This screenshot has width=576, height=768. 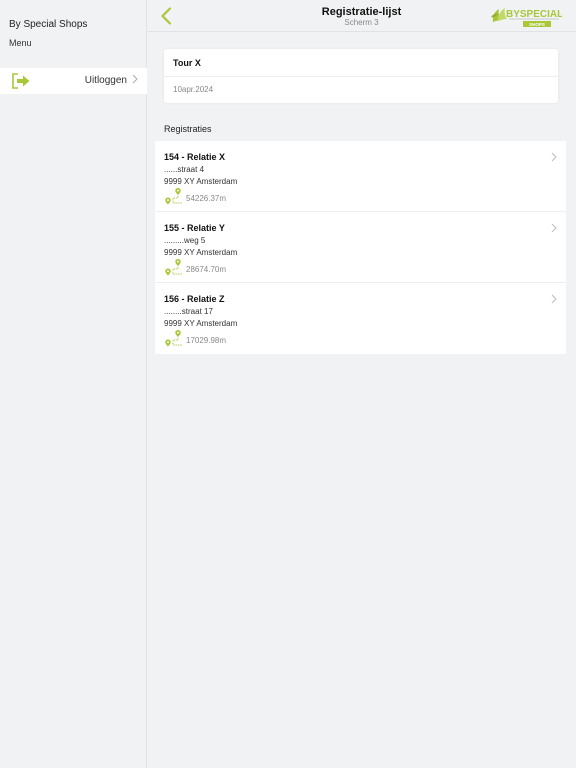 I want to click on byspecial-logo: BYSPECIAL SHOPS, so click(x=526, y=17).